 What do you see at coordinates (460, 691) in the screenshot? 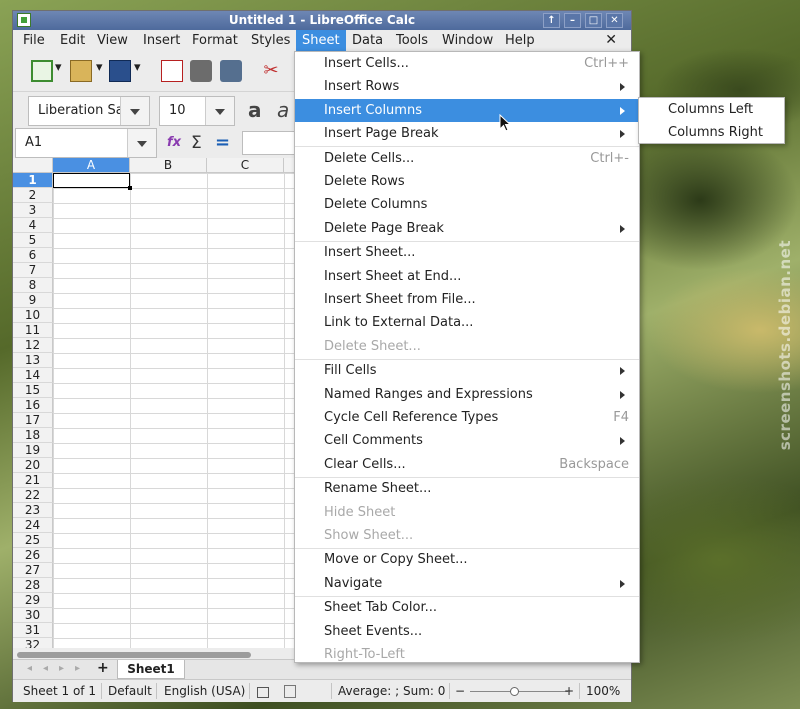
I see `zoom-out-icon: −` at bounding box center [460, 691].